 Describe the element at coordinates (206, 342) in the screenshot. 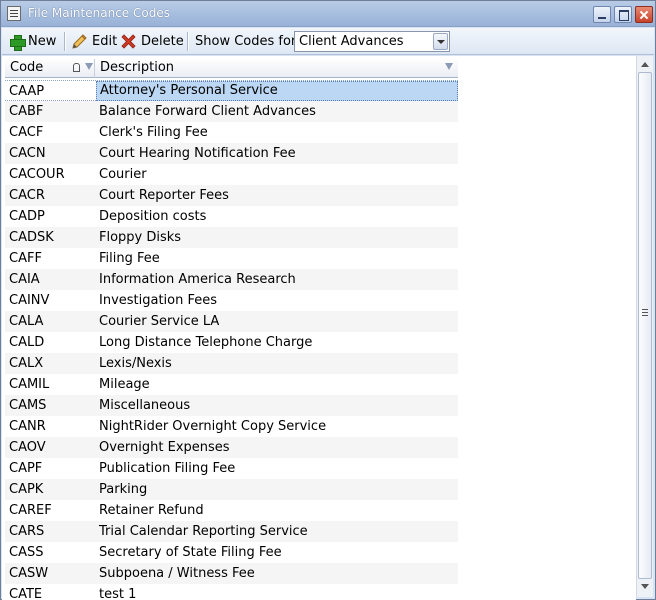

I see `cell-description: Long Distance Telephone Charge` at that location.